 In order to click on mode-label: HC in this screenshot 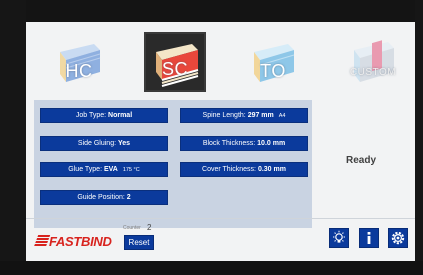, I will do `click(79, 71)`.